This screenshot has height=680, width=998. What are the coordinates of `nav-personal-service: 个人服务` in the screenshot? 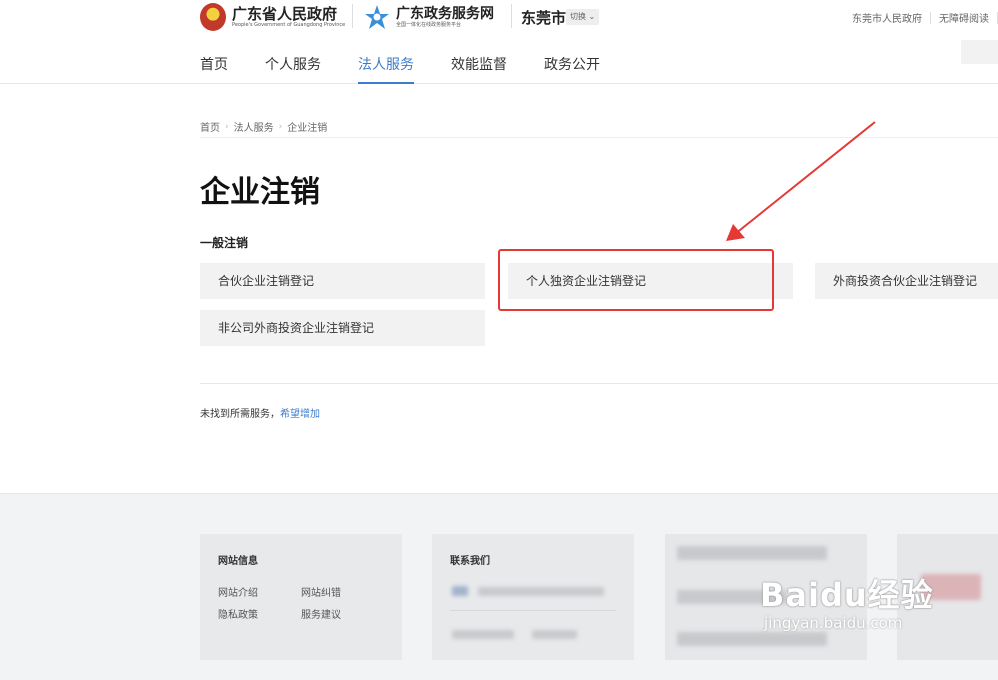 It's located at (293, 69).